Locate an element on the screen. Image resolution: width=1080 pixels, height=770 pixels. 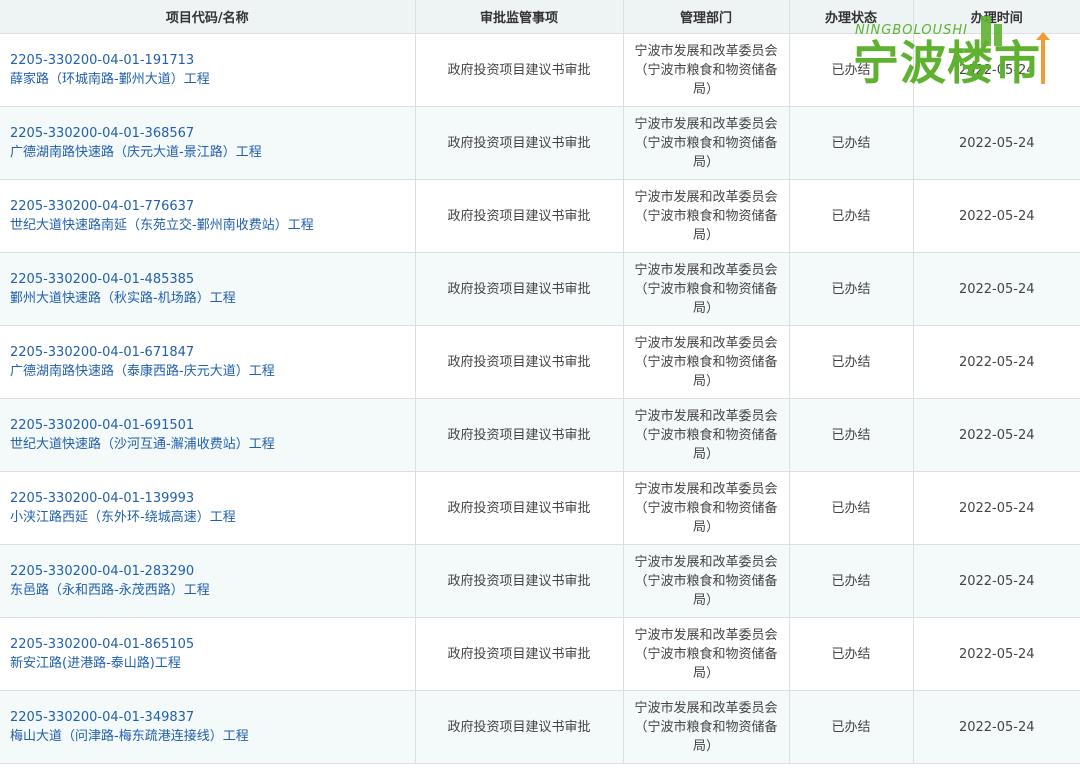
project-code-link: 2205-330200-04-01-865105 is located at coordinates (207, 644).